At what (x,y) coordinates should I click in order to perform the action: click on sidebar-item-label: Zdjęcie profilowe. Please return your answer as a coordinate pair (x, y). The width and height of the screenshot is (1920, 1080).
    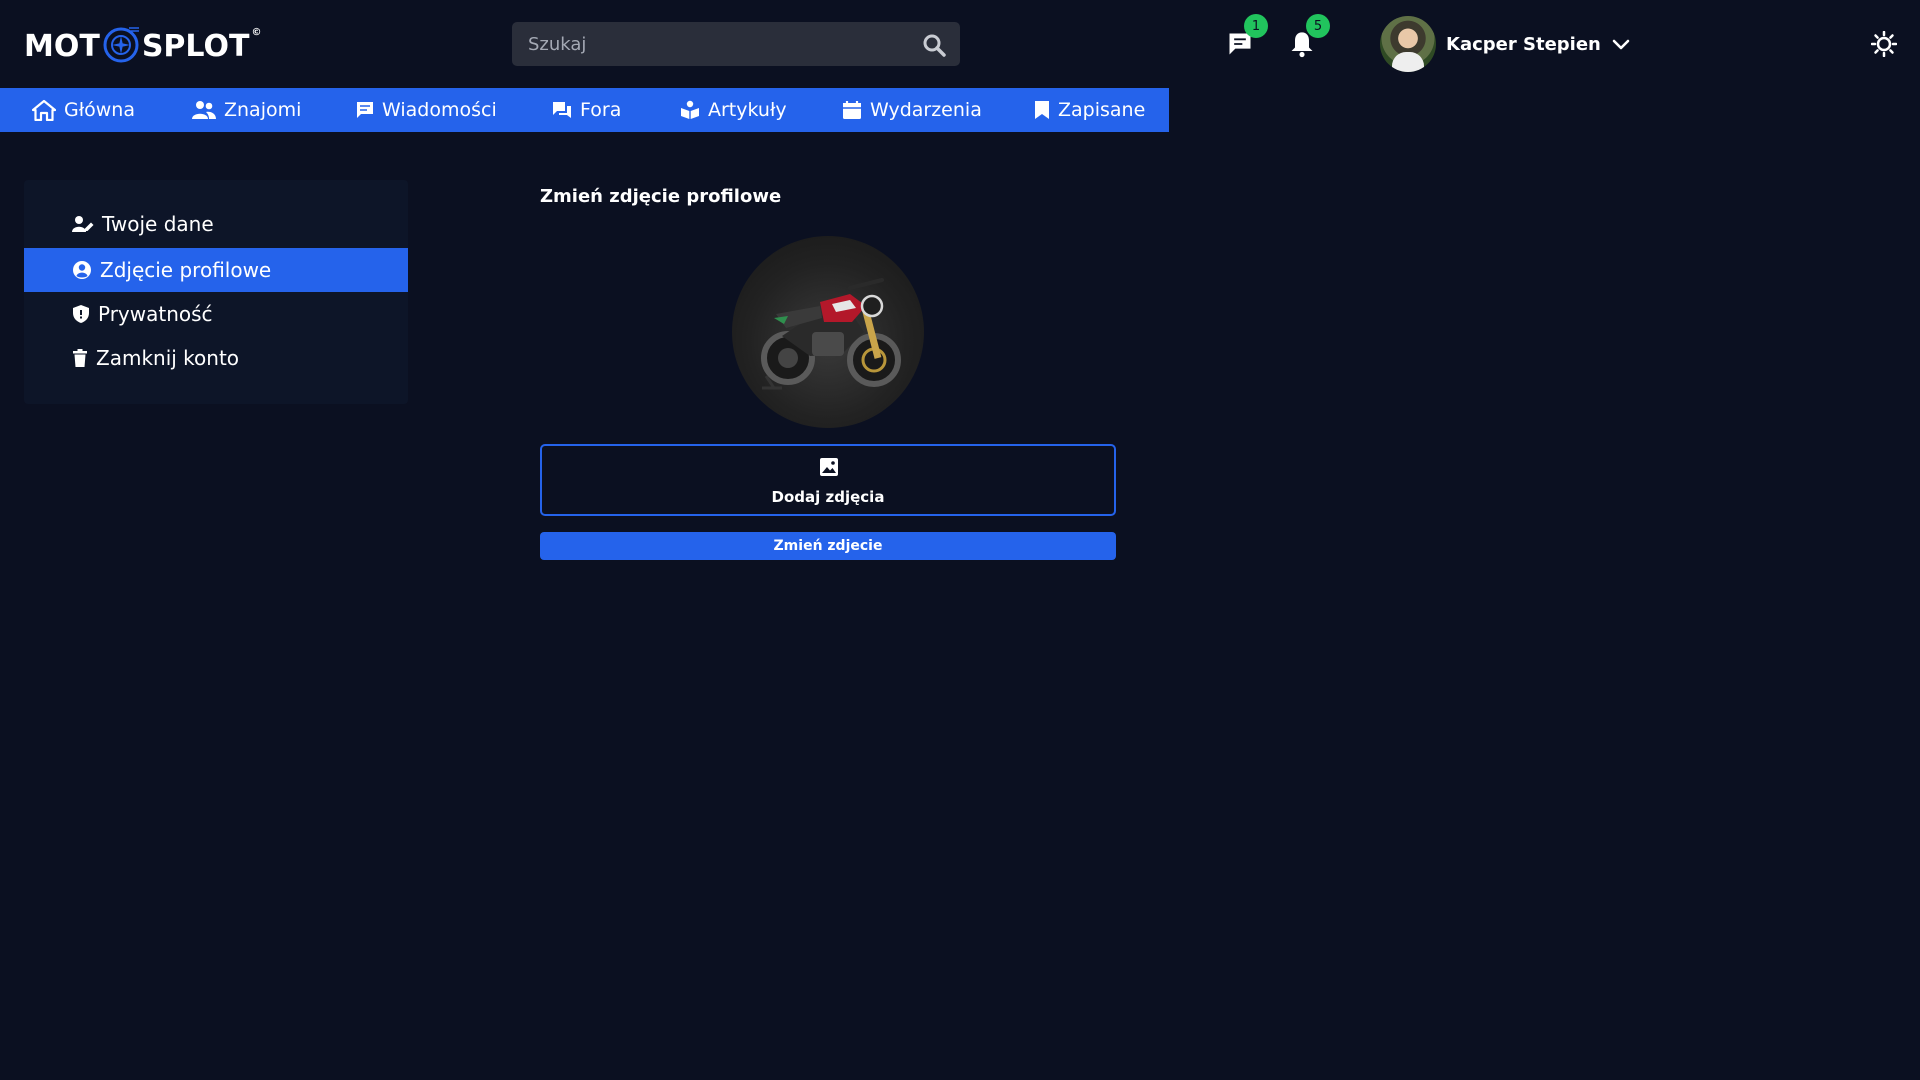
    Looking at the image, I should click on (186, 270).